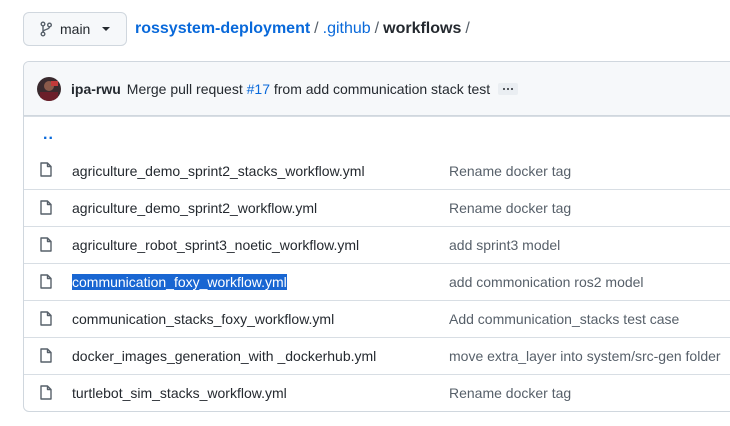  Describe the element at coordinates (508, 88) in the screenshot. I see `expand-commit-button` at that location.